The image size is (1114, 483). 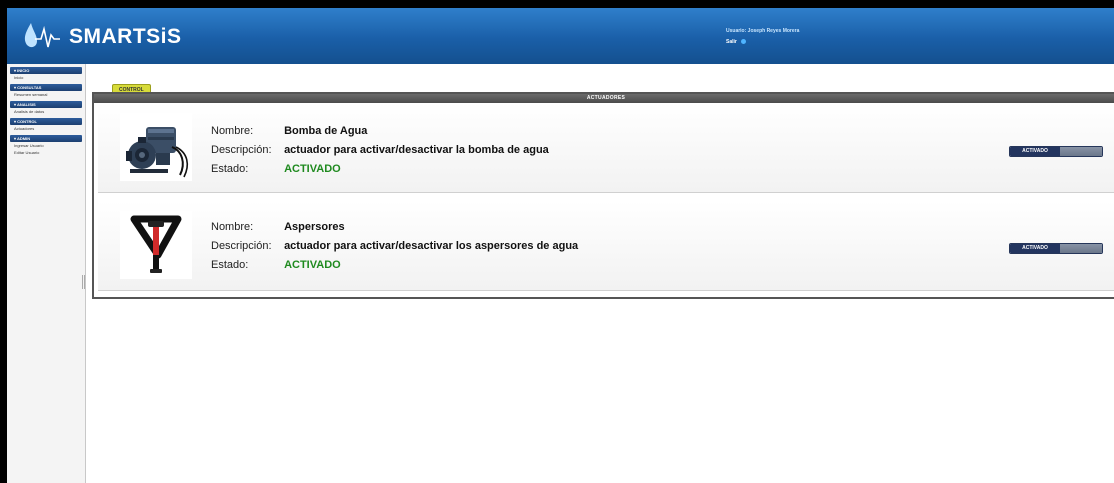 I want to click on actuator-name: Aspersores, so click(x=314, y=227).